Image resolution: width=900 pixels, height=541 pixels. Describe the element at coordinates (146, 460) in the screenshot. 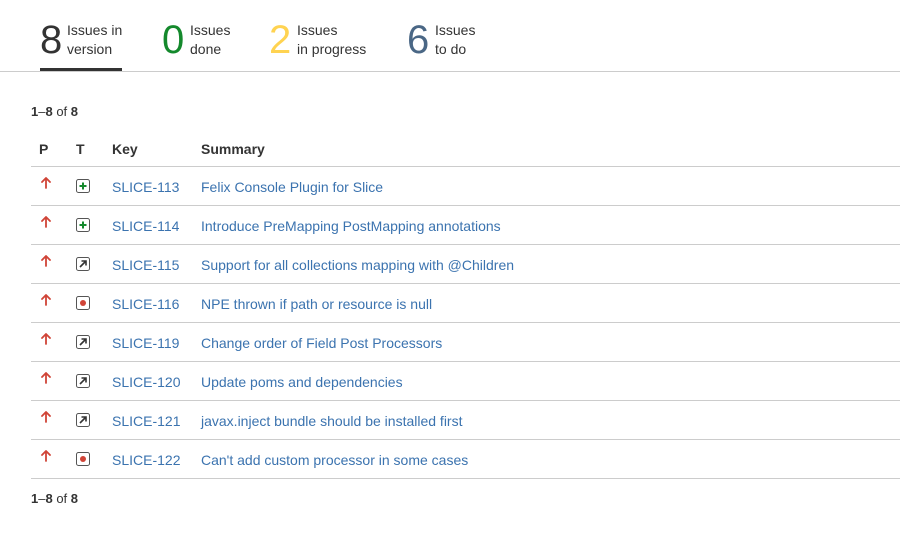

I see `issue-key-link: SLICE-122` at that location.